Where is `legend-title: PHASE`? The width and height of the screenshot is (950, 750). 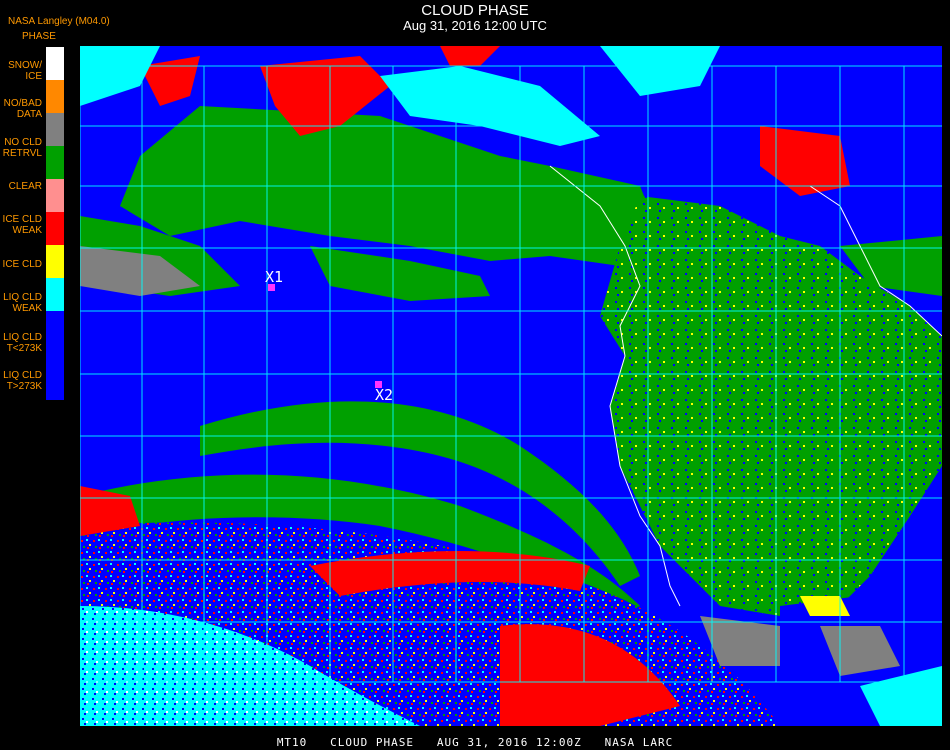
legend-title: PHASE is located at coordinates (39, 36).